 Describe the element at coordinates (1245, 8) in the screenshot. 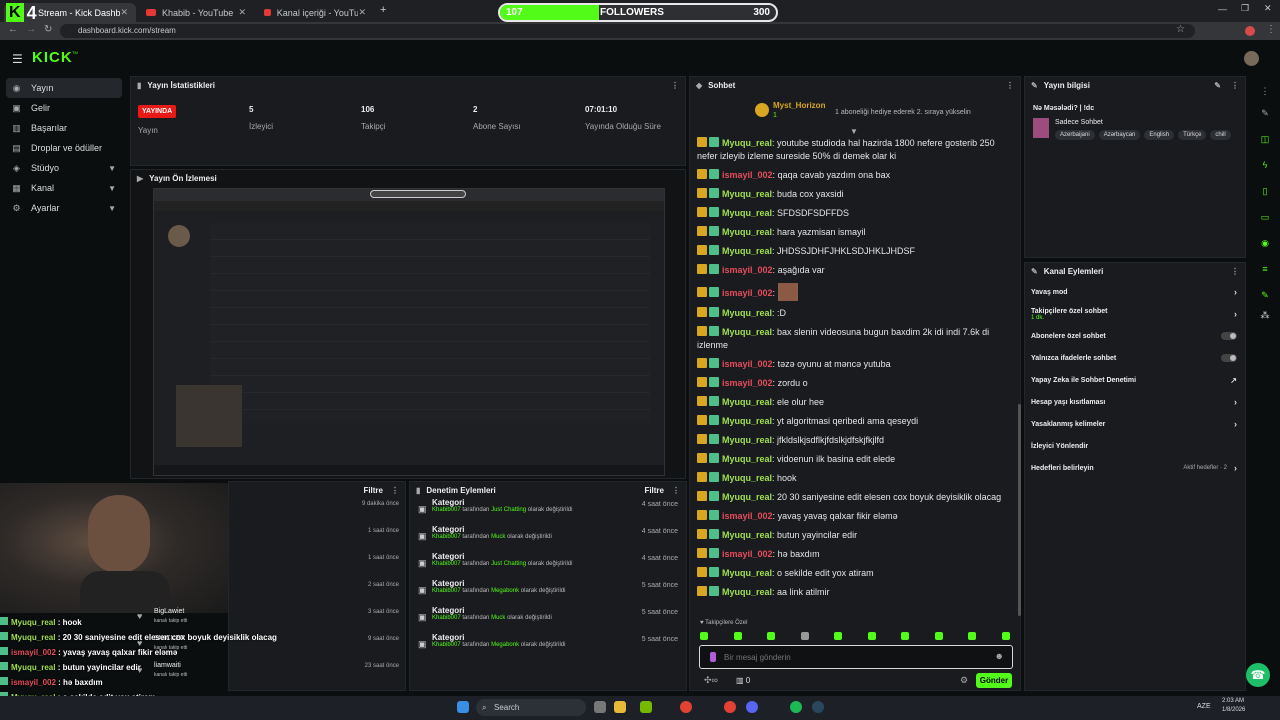

I see `maximize-button: ❐` at that location.